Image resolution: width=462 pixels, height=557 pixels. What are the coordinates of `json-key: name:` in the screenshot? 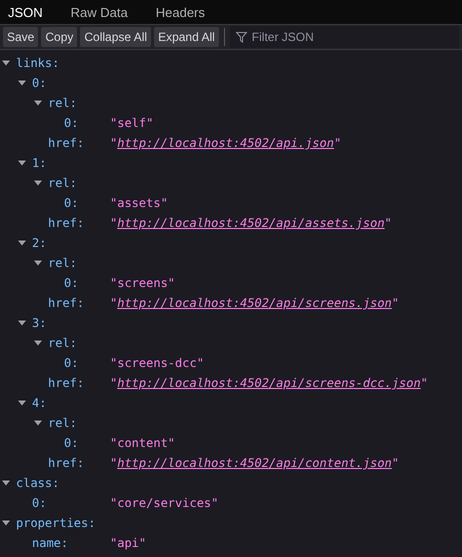 It's located at (50, 543).